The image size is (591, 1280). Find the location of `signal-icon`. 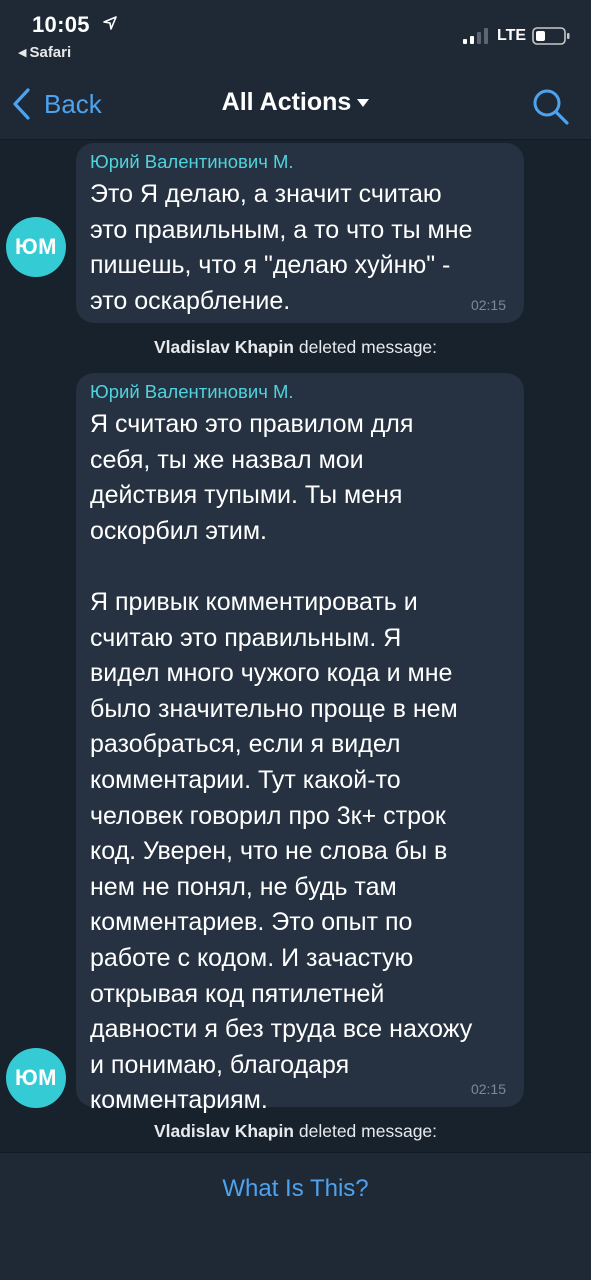

signal-icon is located at coordinates (475, 36).